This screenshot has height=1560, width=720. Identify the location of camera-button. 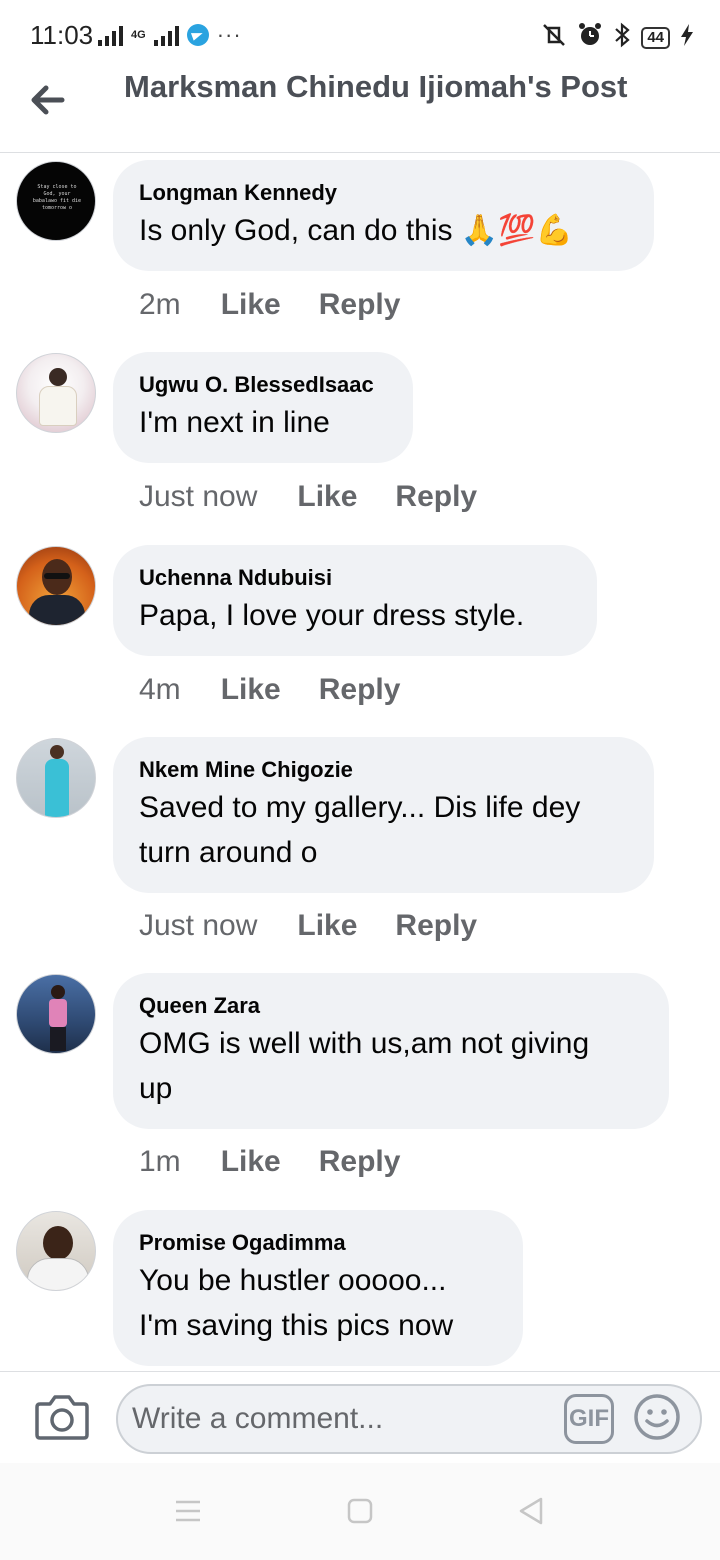
(62, 1417).